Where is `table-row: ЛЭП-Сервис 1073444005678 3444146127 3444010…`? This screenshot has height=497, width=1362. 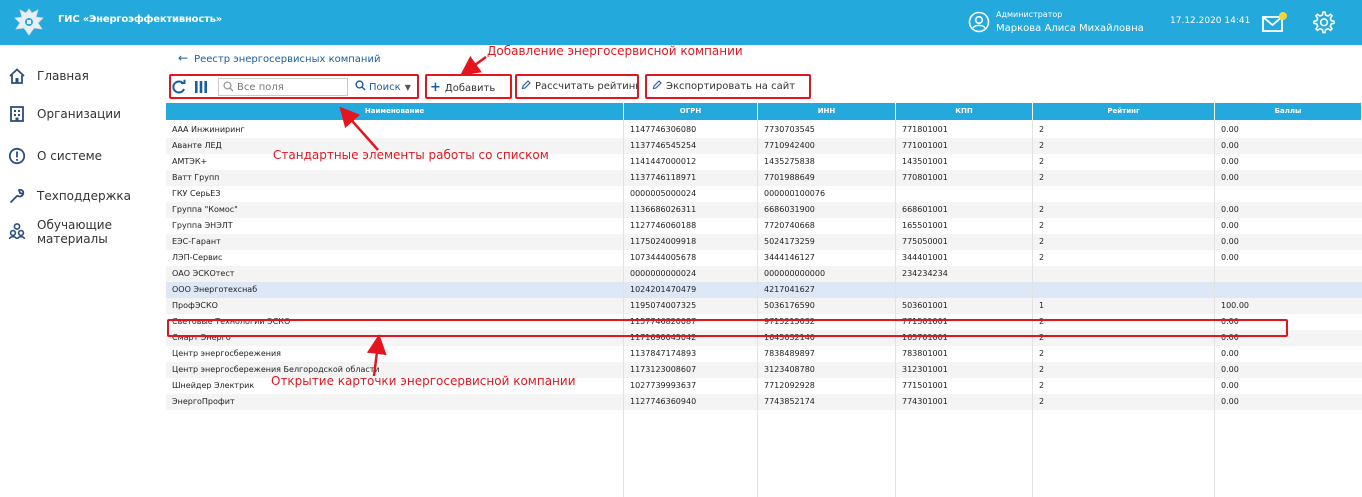
table-row: ЛЭП-Сервис 1073444005678 3444146127 3444010… is located at coordinates (764, 258).